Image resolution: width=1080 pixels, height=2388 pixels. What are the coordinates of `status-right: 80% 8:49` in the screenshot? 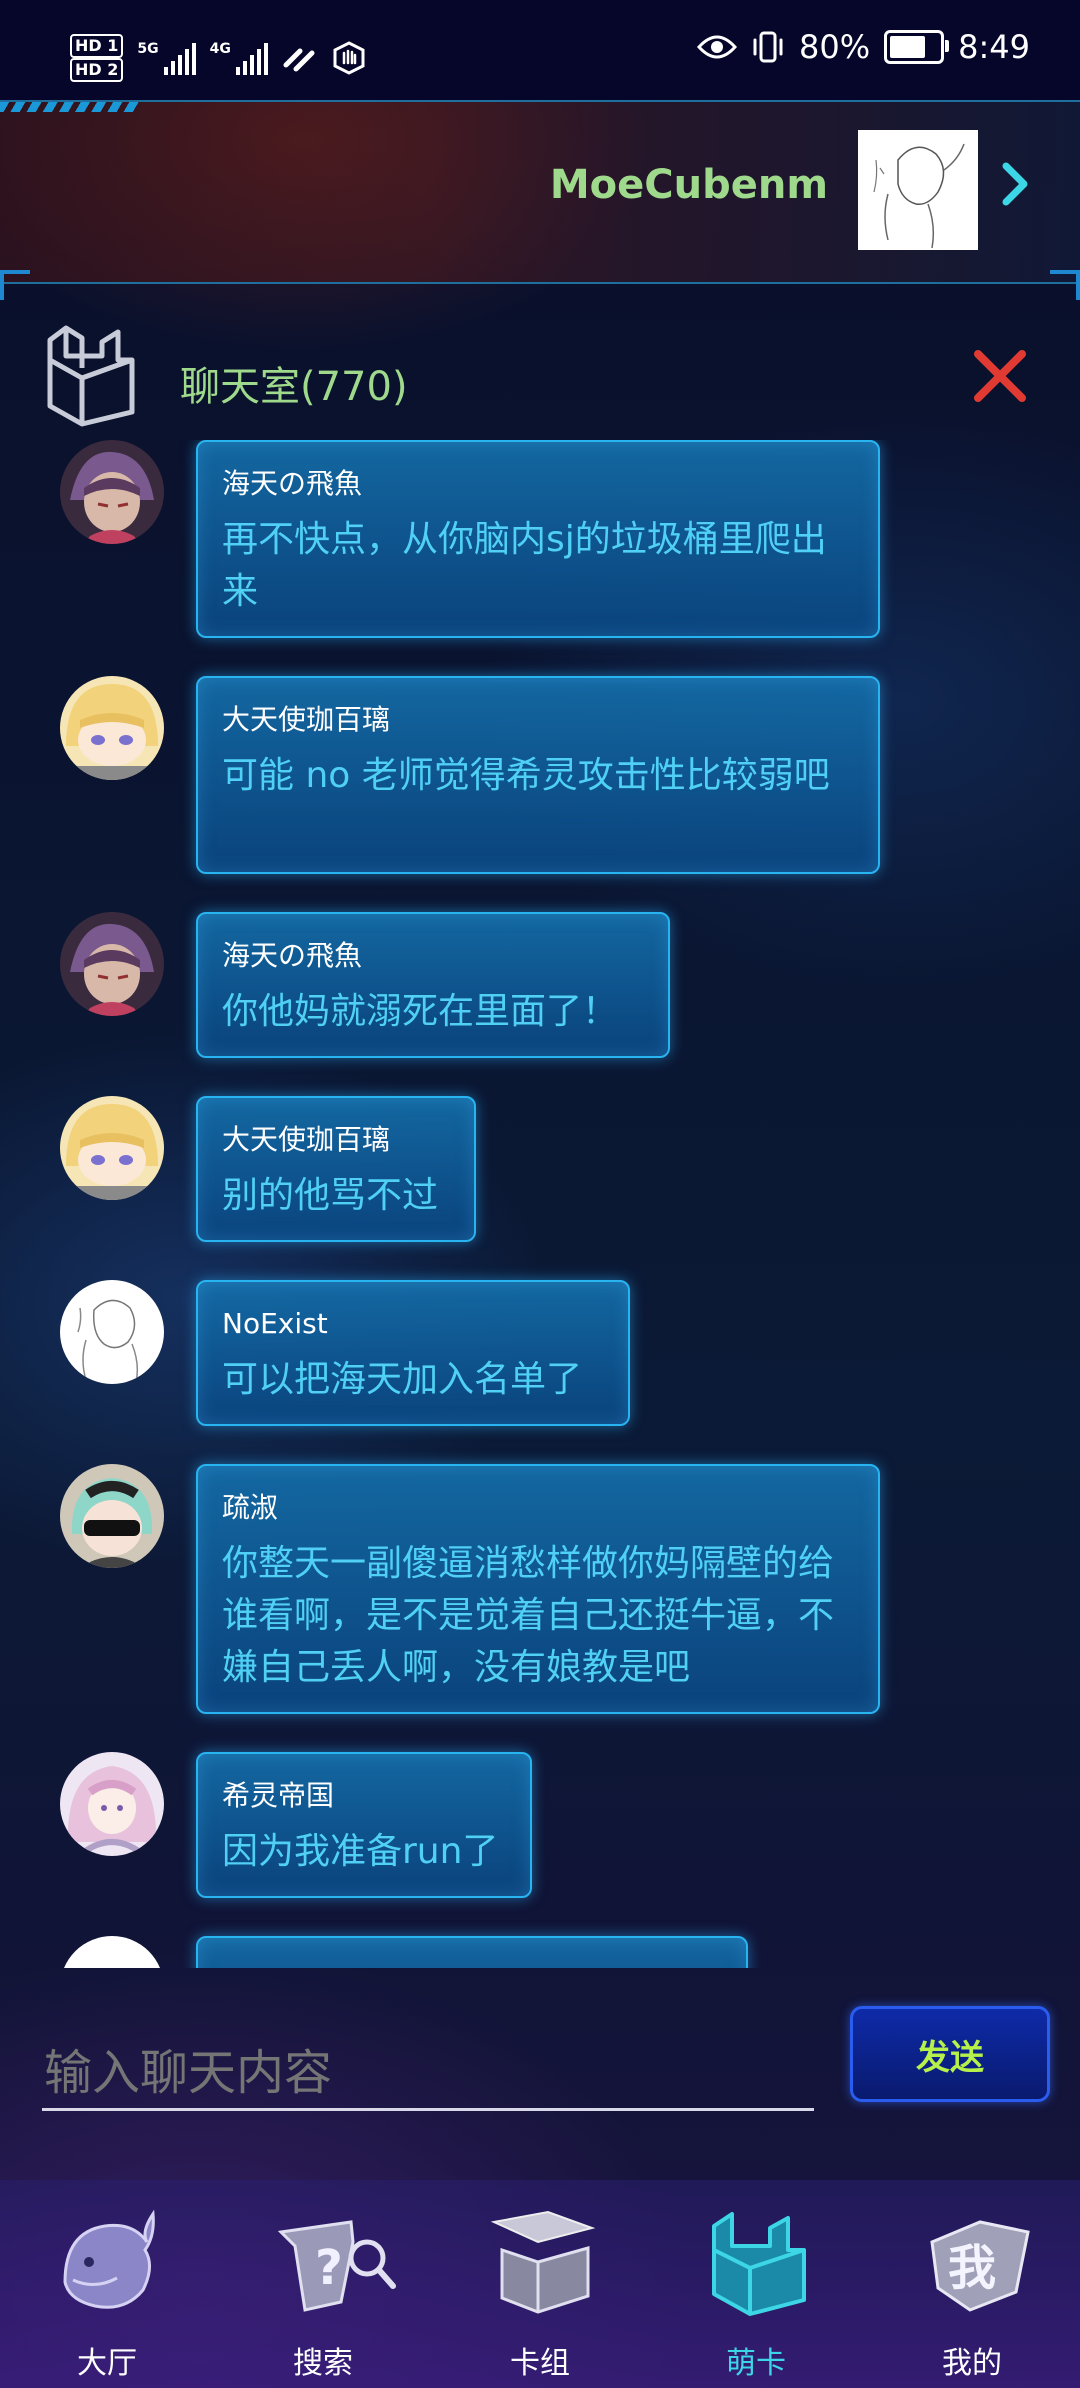 It's located at (863, 47).